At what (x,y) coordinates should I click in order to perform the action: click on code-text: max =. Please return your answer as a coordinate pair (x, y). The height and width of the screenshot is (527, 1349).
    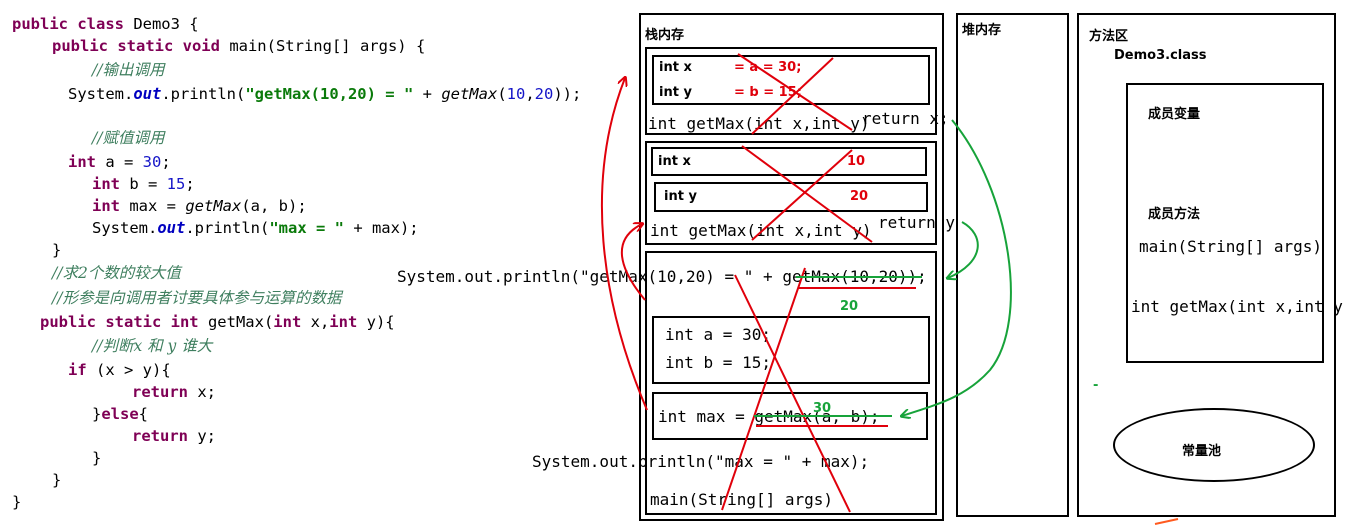
    Looking at the image, I should click on (153, 206).